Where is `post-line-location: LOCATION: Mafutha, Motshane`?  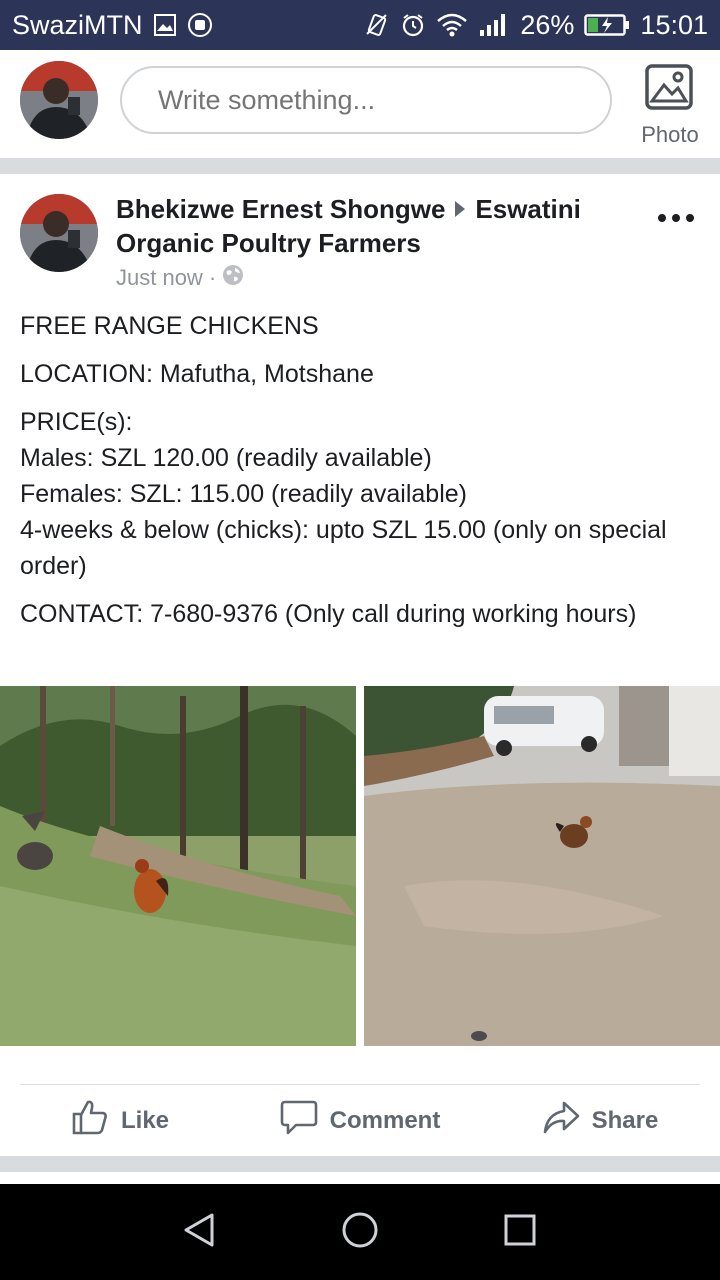 post-line-location: LOCATION: Mafutha, Motshane is located at coordinates (197, 374).